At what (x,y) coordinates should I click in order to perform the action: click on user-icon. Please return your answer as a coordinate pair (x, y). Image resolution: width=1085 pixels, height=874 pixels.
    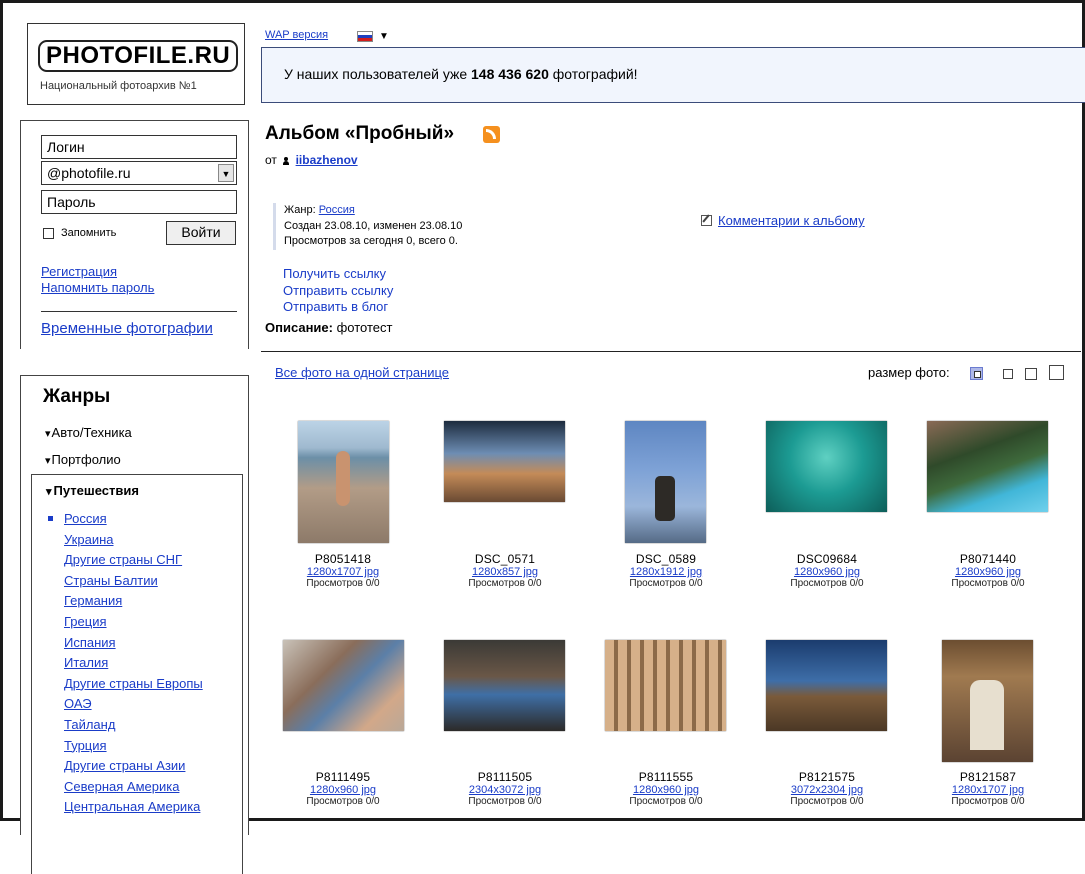
    Looking at the image, I should click on (286, 161).